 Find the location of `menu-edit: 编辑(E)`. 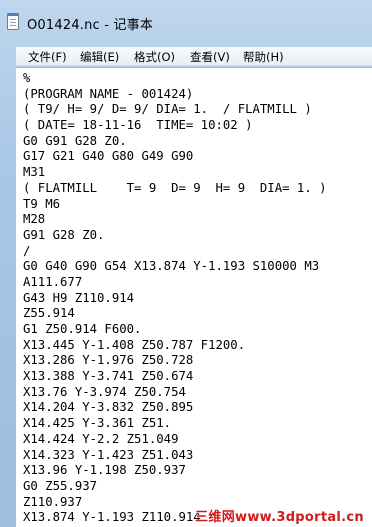

menu-edit: 编辑(E) is located at coordinates (99, 57).